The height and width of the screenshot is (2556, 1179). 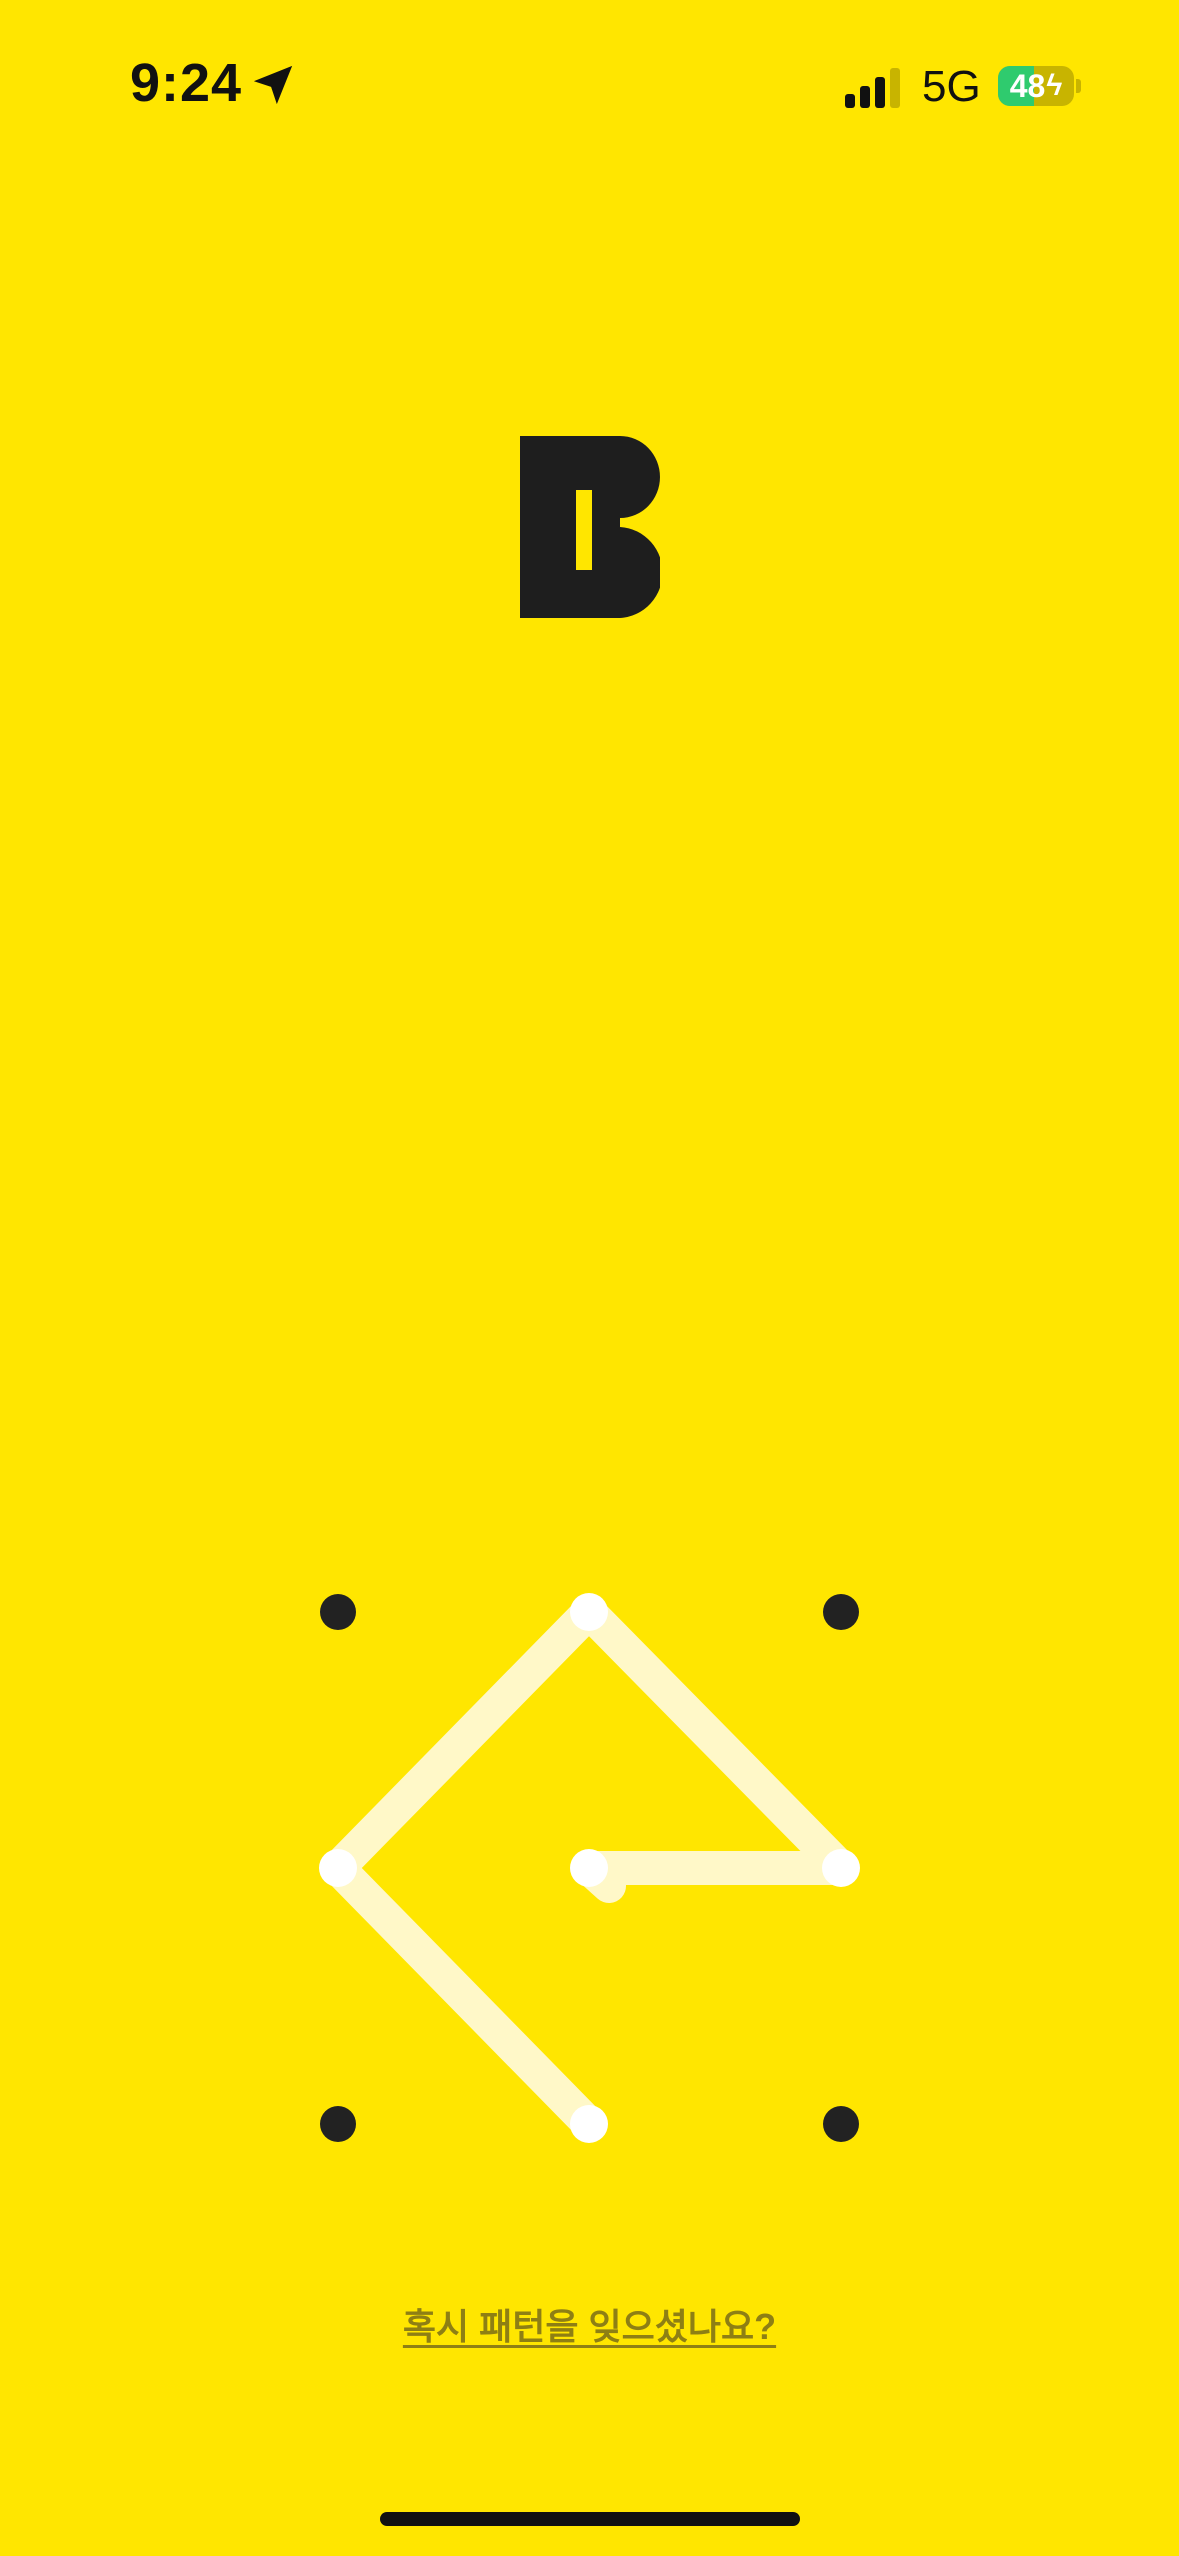 I want to click on battery-icon: 48 ϟ, so click(x=1036, y=86).